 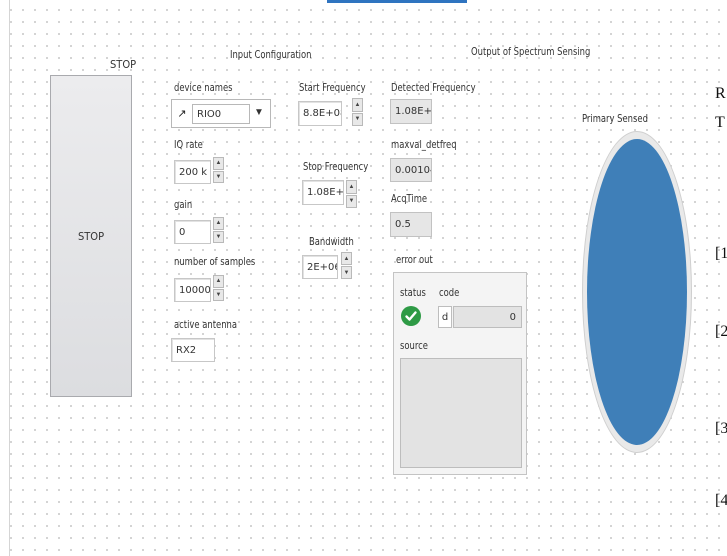 I want to click on start-freq-input: 8.8E+08, so click(x=320, y=113).